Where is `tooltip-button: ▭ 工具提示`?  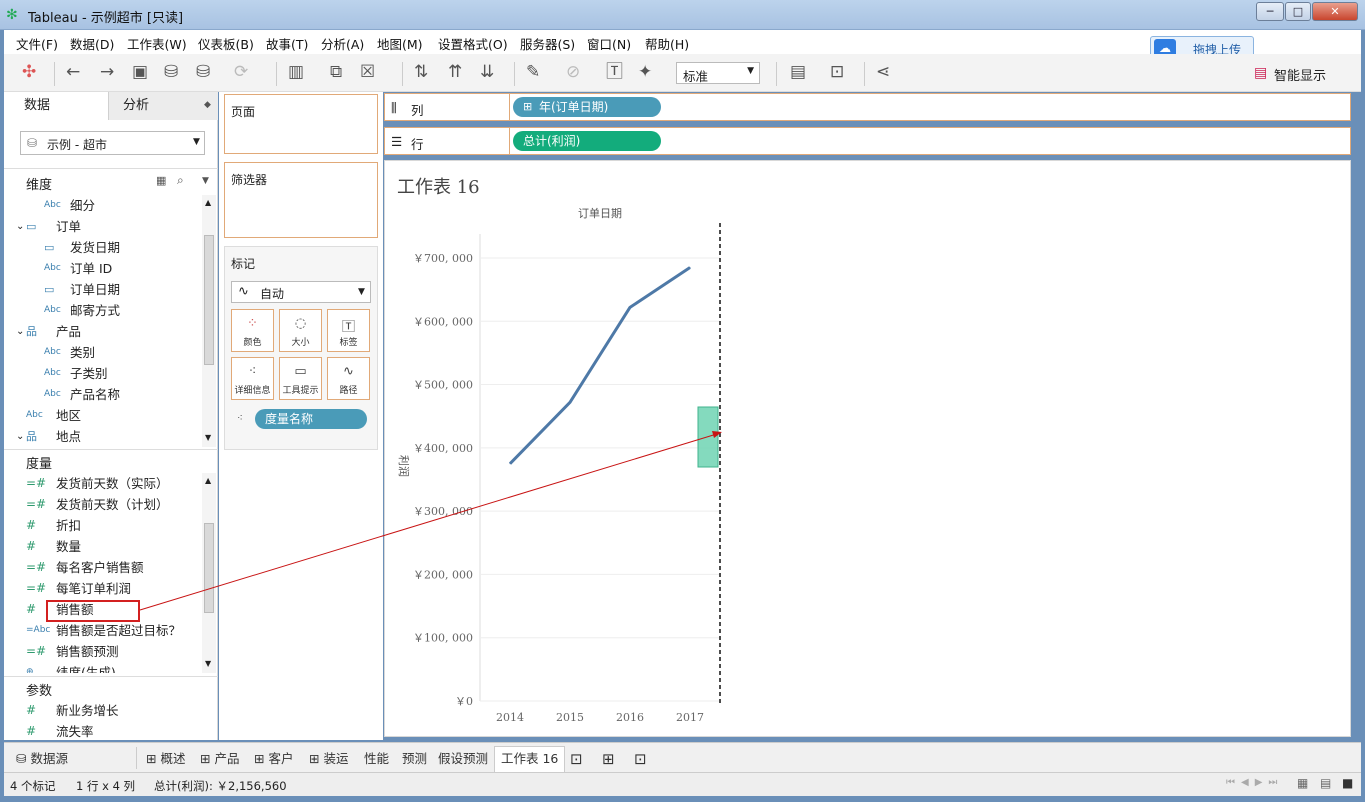
tooltip-button: ▭ 工具提示 is located at coordinates (300, 378).